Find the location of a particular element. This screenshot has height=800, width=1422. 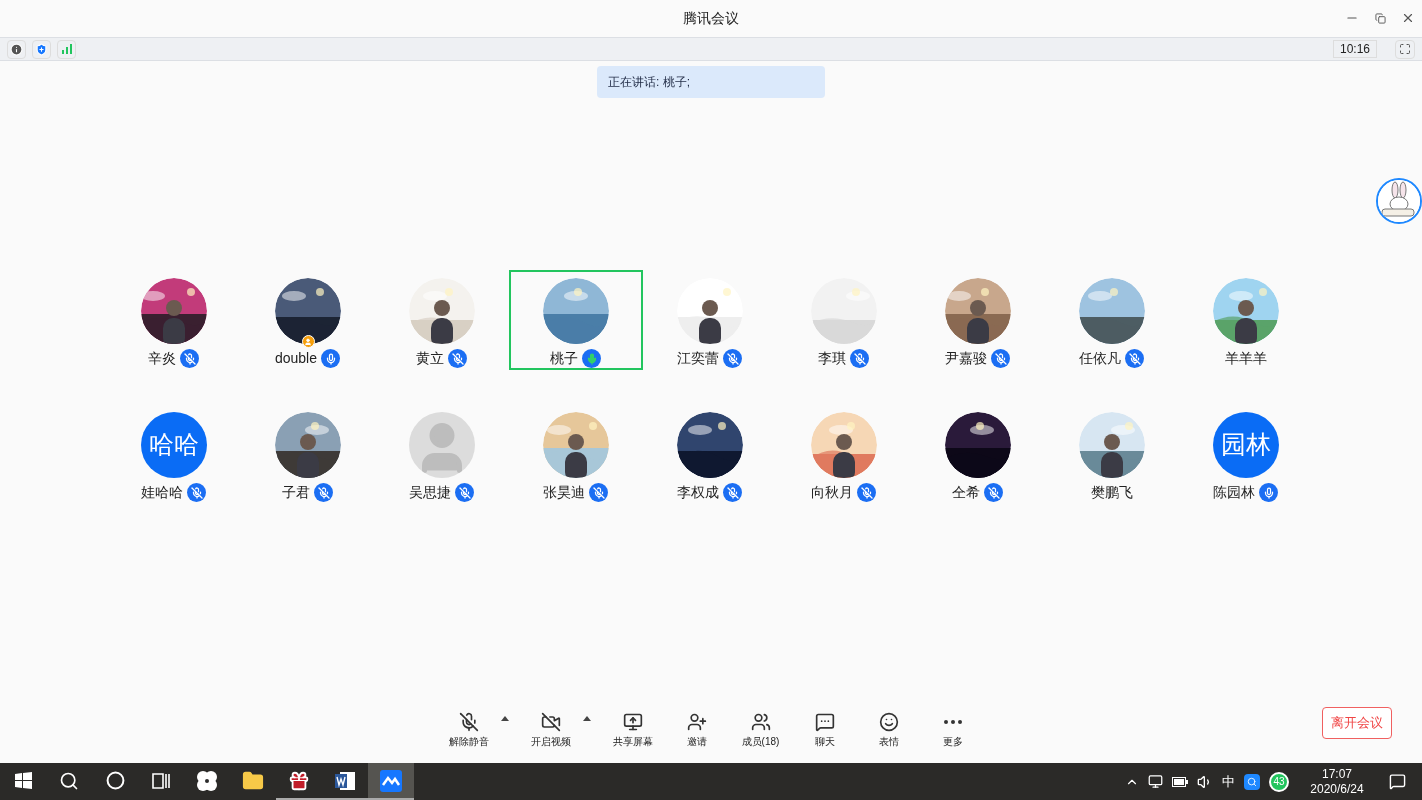

people-icon is located at coordinates (760, 721).